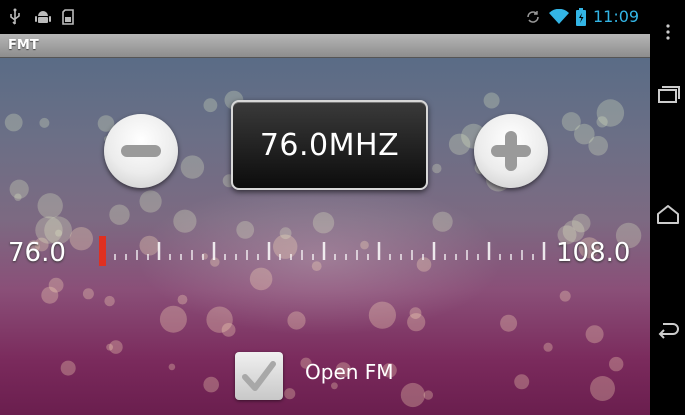  Describe the element at coordinates (323, 254) in the screenshot. I see `tuning-scale` at that location.